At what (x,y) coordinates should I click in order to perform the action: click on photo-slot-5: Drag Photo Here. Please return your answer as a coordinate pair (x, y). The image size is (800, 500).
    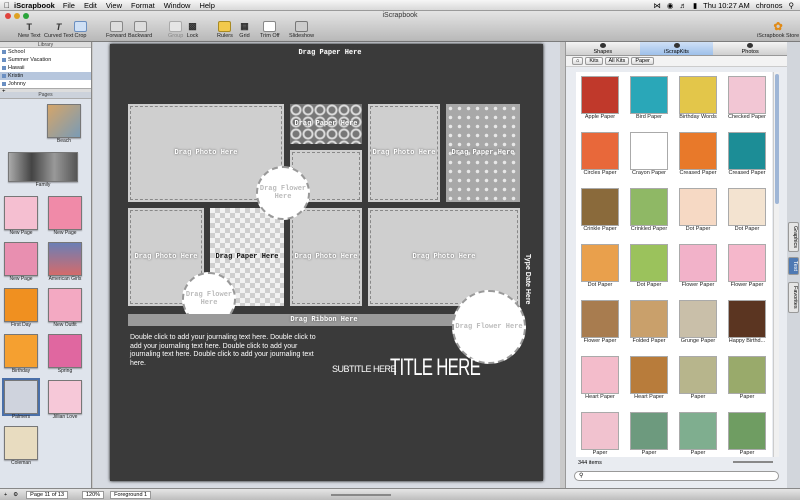
    Looking at the image, I should click on (326, 257).